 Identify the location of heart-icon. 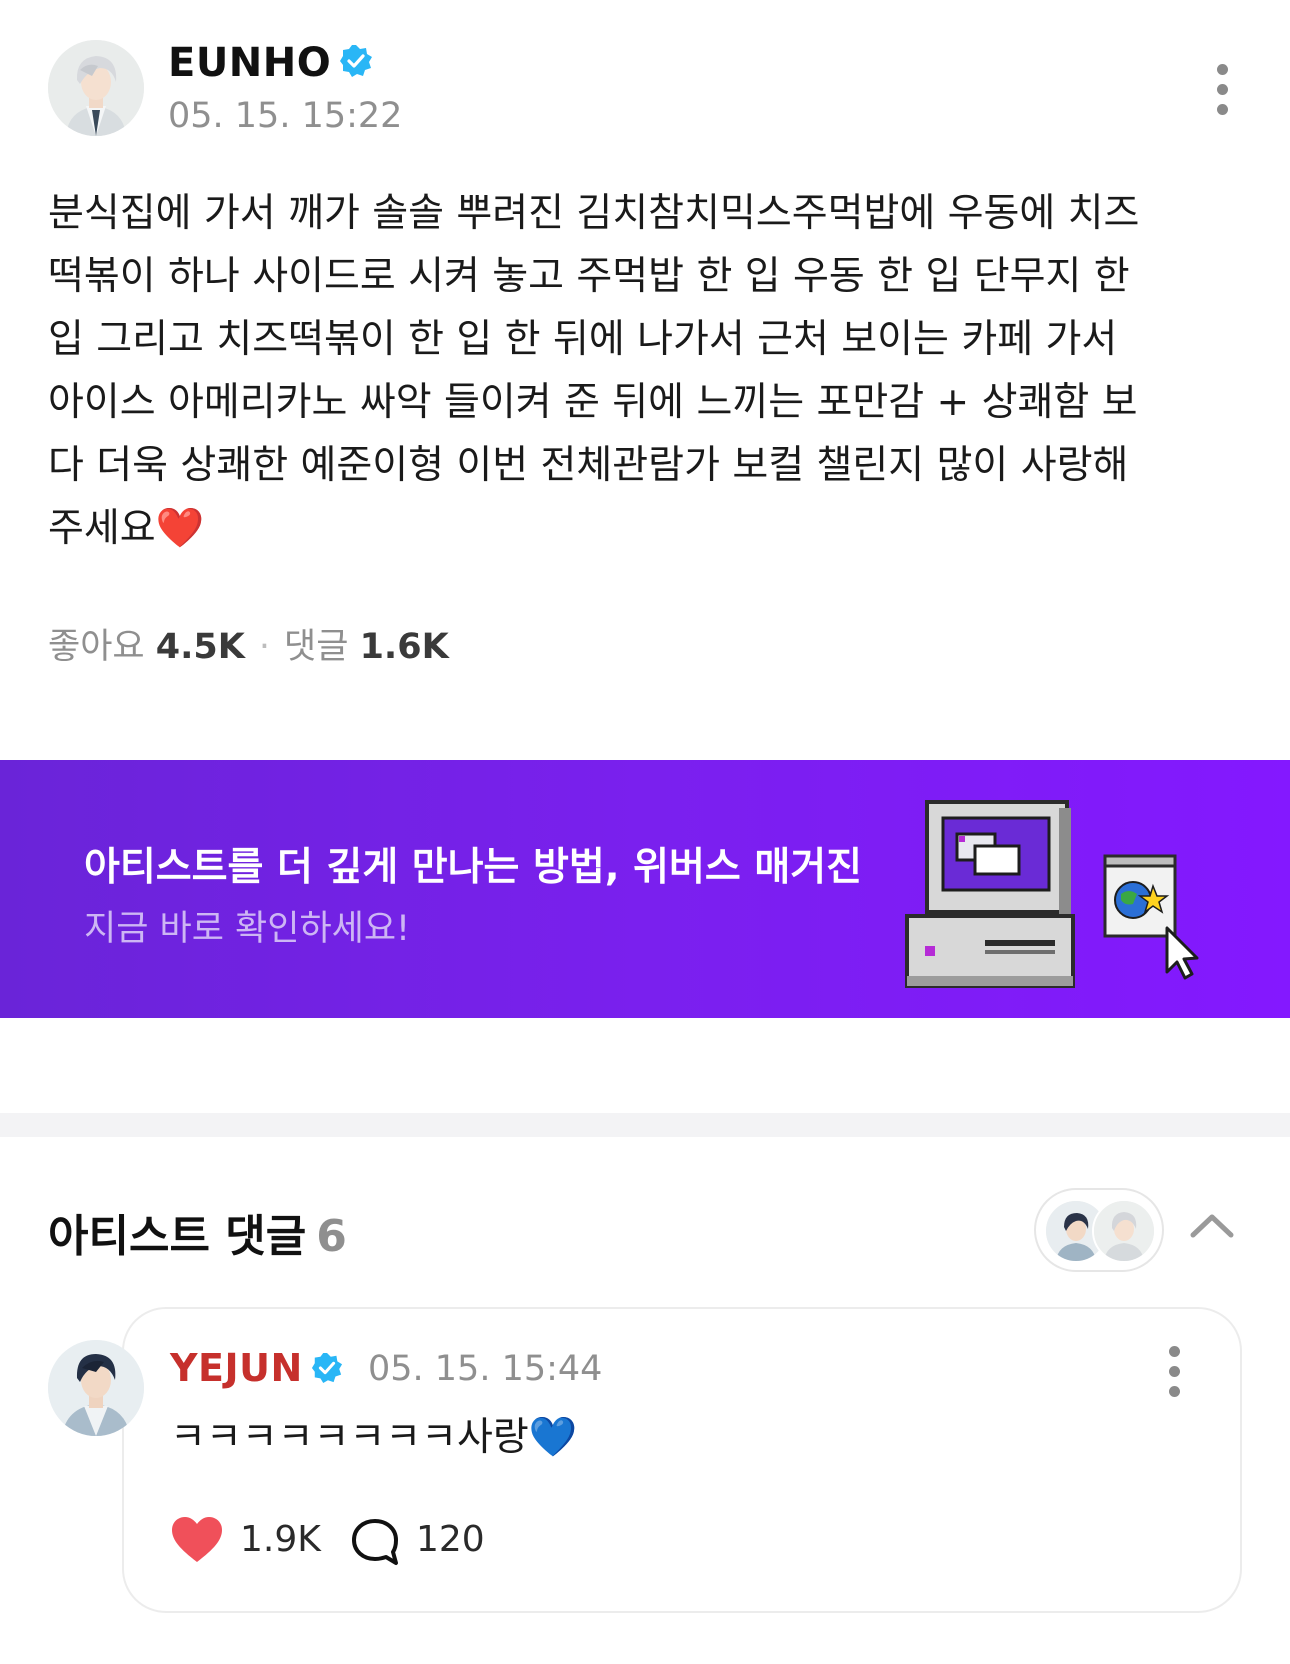
(197, 1539).